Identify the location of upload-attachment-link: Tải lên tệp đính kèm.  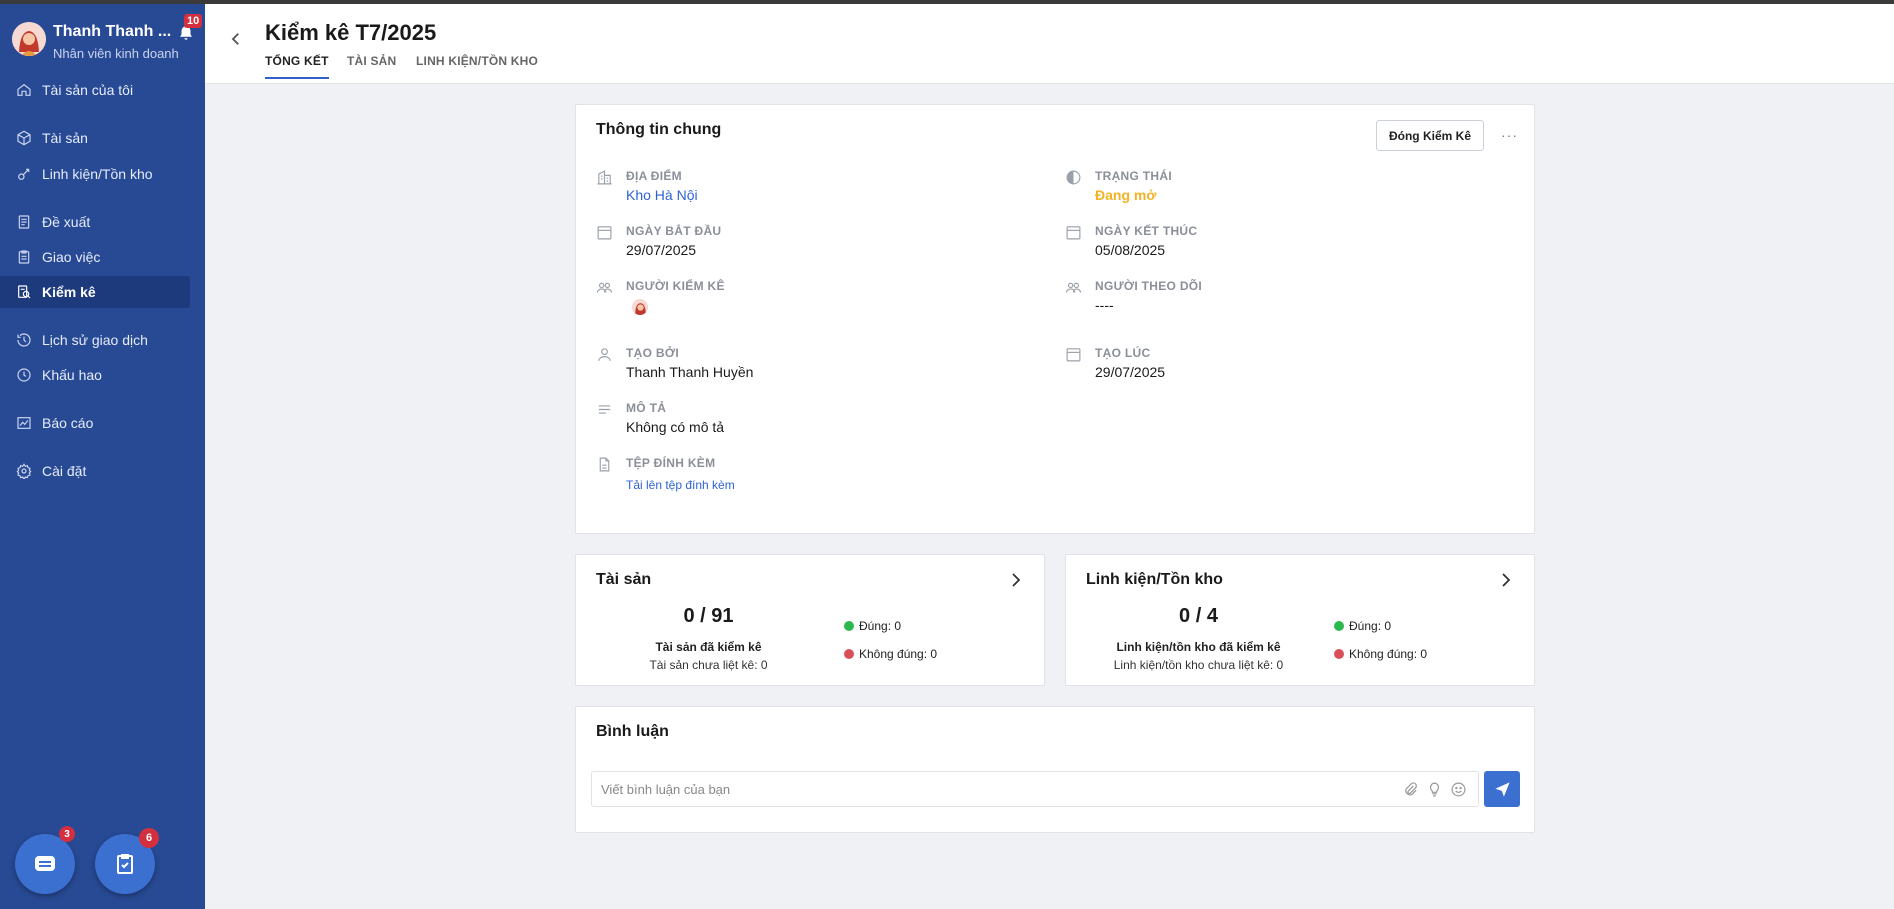
(680, 485).